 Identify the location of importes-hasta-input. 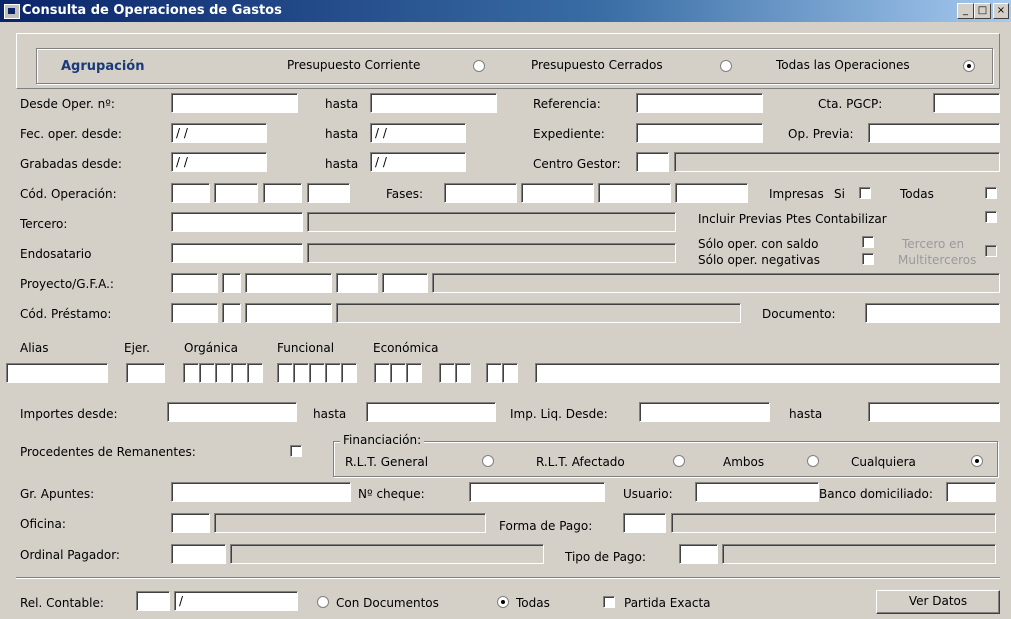
(431, 412).